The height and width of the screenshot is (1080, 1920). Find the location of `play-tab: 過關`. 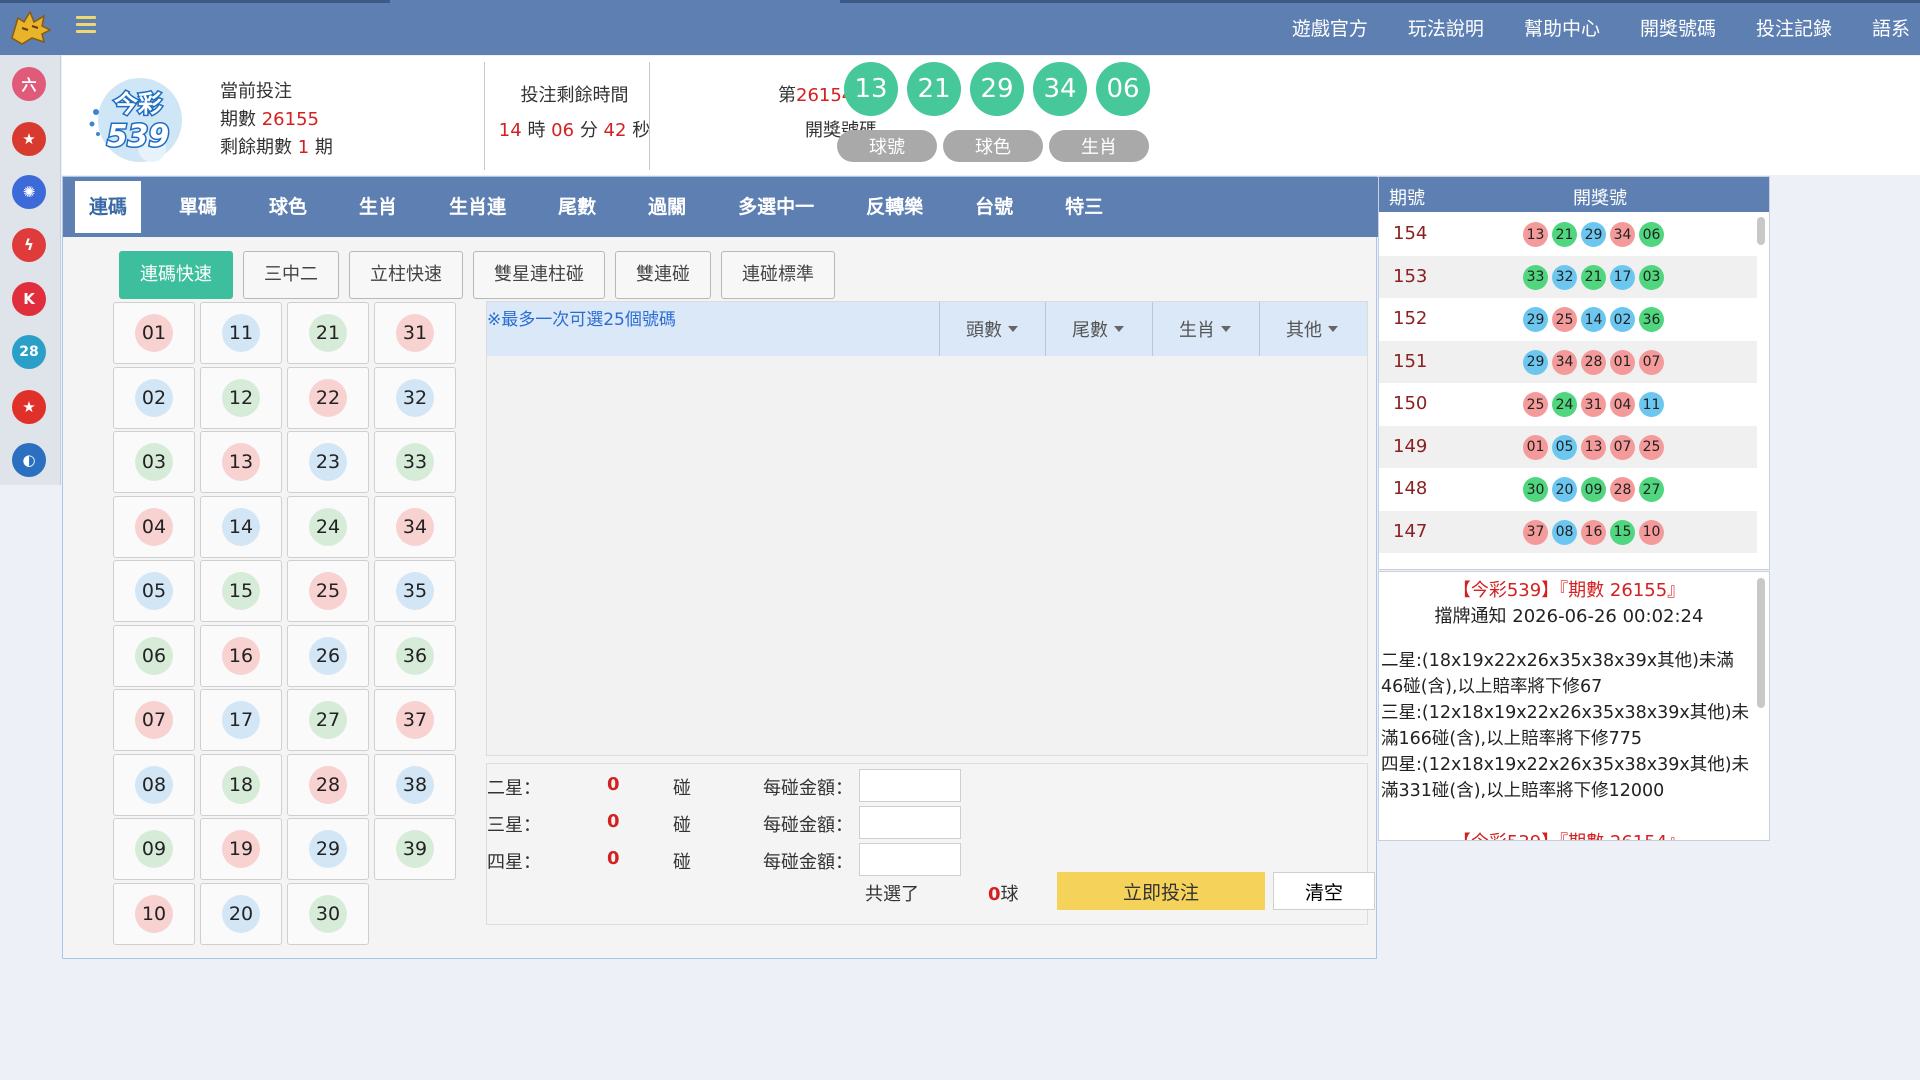

play-tab: 過關 is located at coordinates (667, 207).